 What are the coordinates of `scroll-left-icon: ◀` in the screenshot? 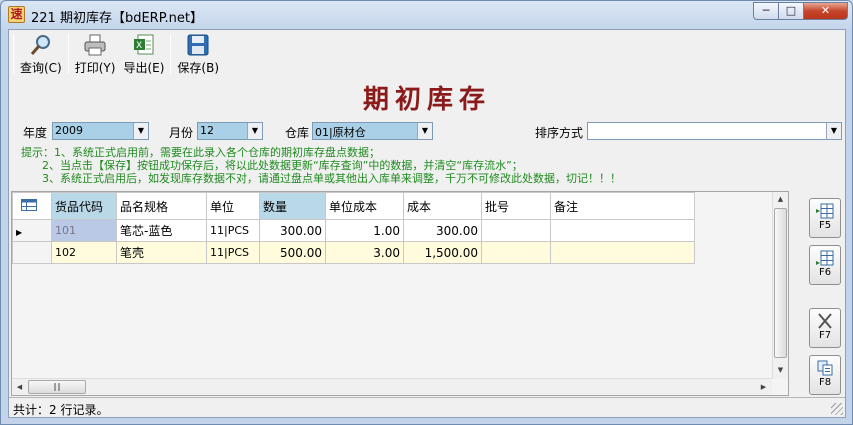 It's located at (19, 387).